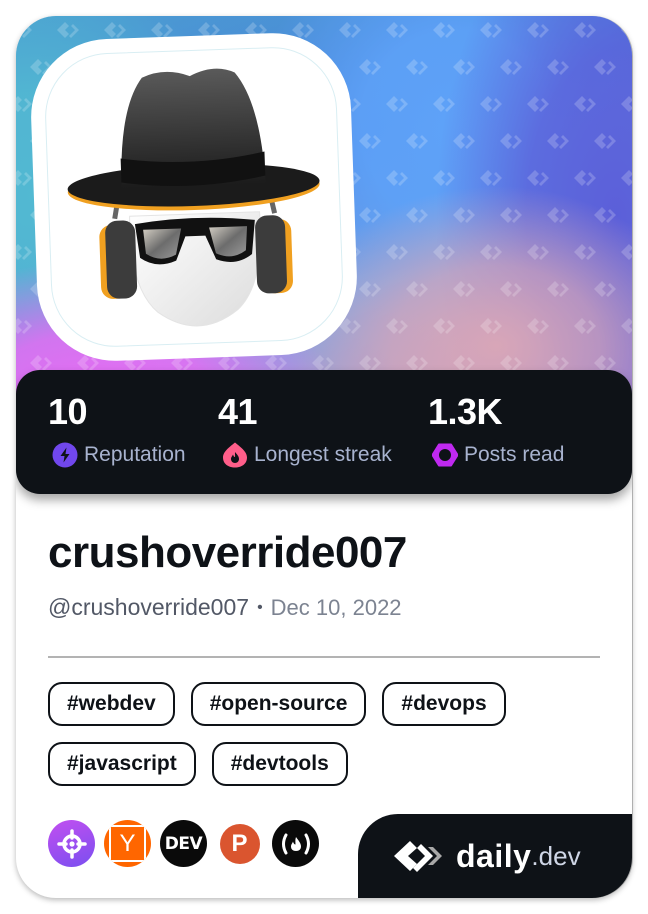  Describe the element at coordinates (122, 764) in the screenshot. I see `tag-javascript: #javascript` at that location.